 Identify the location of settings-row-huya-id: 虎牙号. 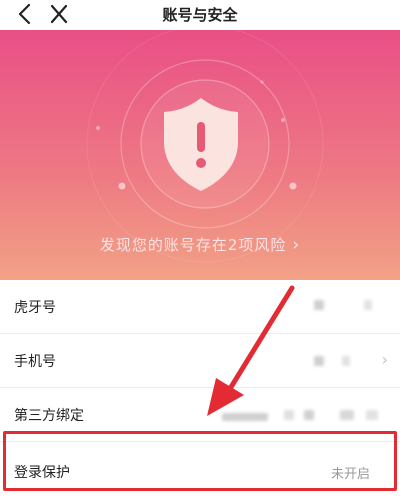
(200, 307).